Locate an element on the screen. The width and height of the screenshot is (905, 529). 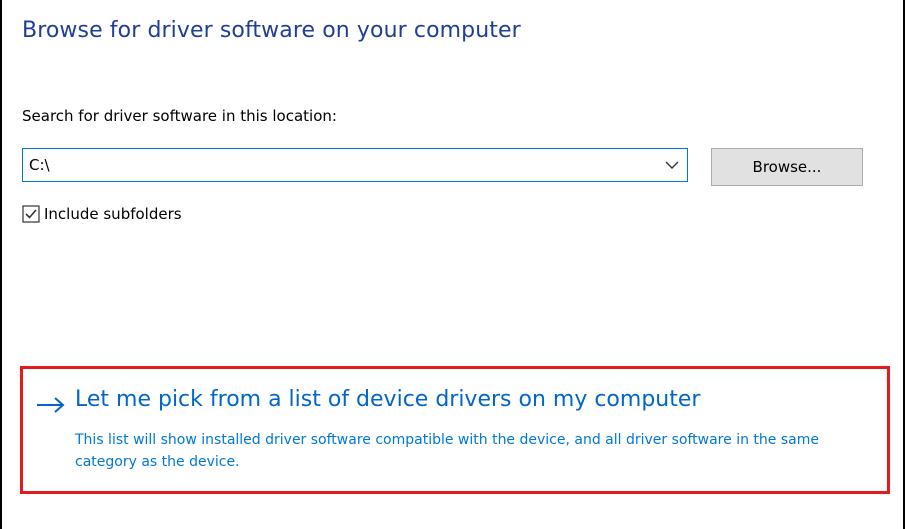
checkbox-checked-icon is located at coordinates (31, 214).